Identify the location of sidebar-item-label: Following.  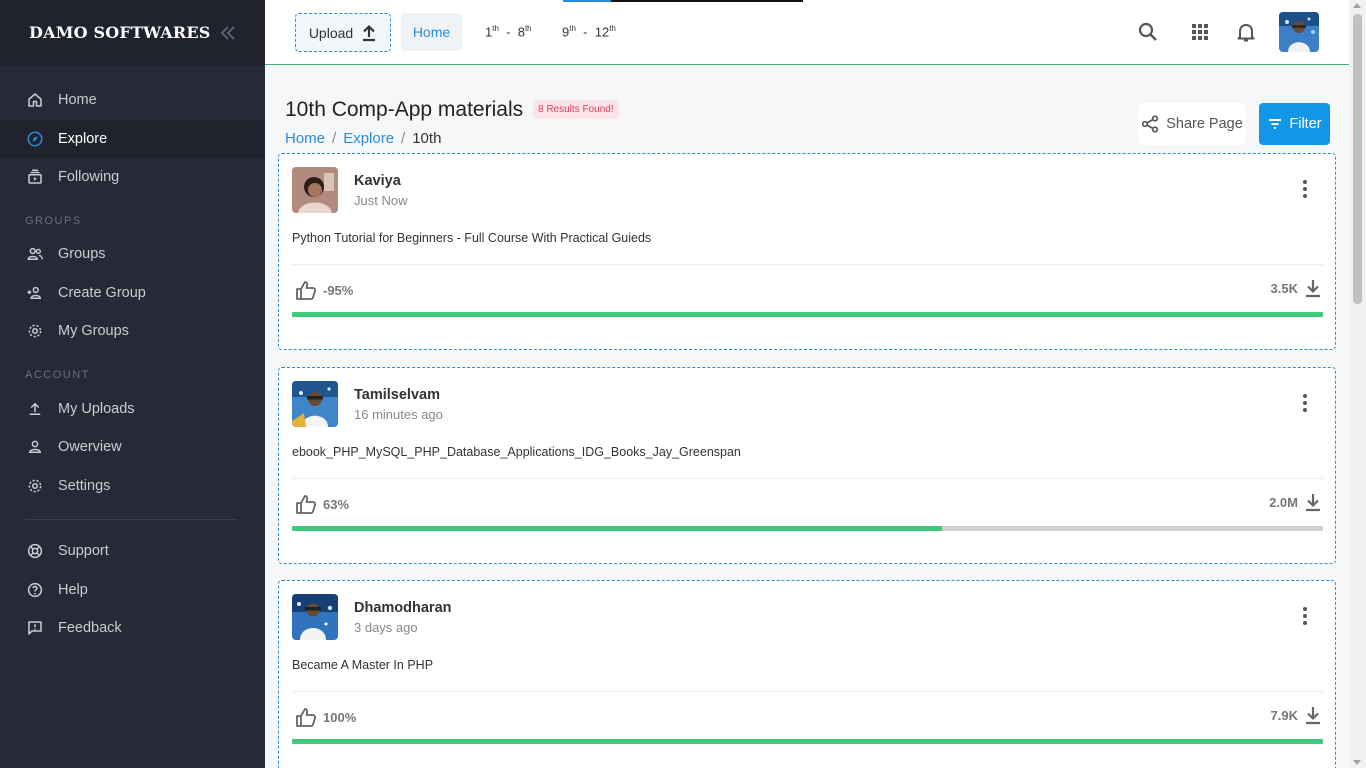
(89, 177).